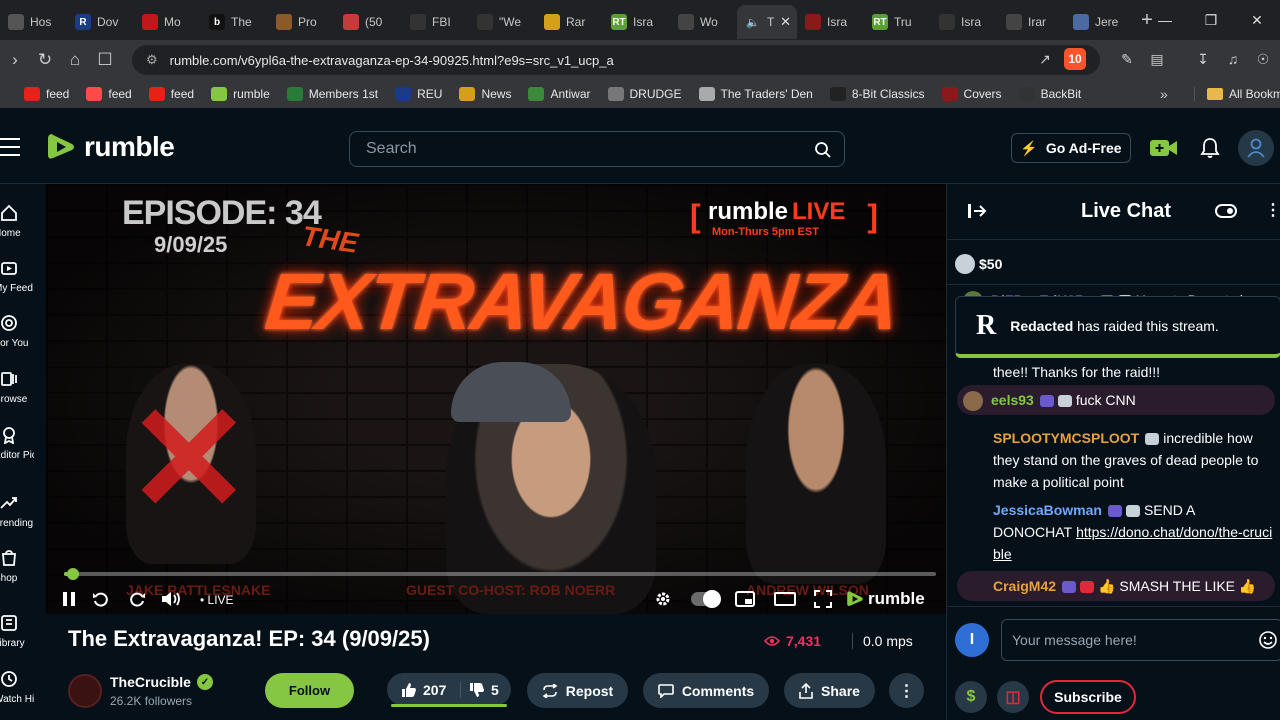 Image resolution: width=1280 pixels, height=720 pixels. Describe the element at coordinates (829, 690) in the screenshot. I see `share-button: Share` at that location.